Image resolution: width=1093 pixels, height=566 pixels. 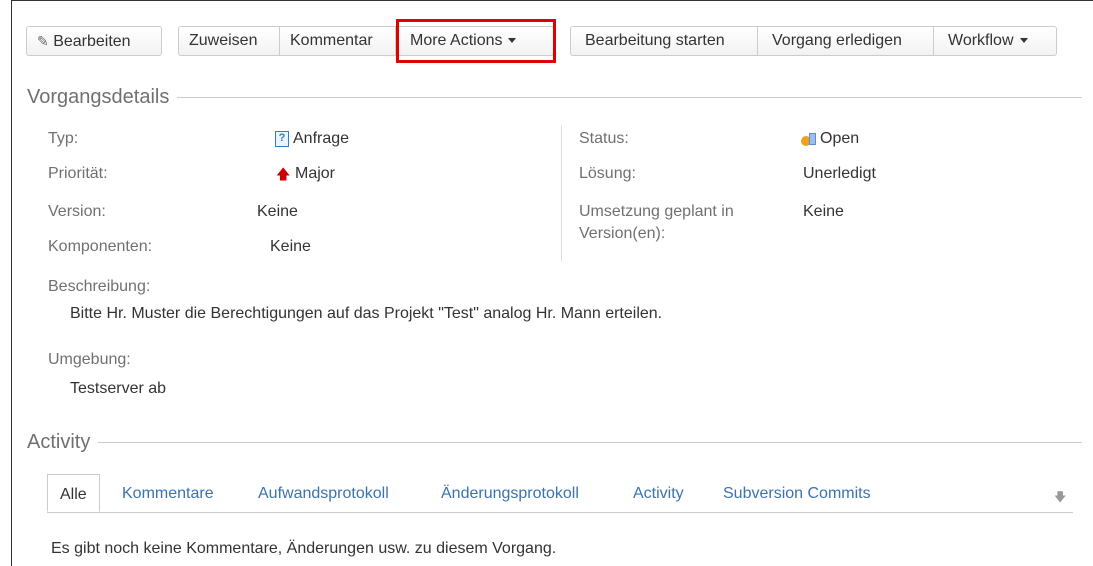 I want to click on fix-version-label-line1: Umsetzung geplant in, so click(x=656, y=211).